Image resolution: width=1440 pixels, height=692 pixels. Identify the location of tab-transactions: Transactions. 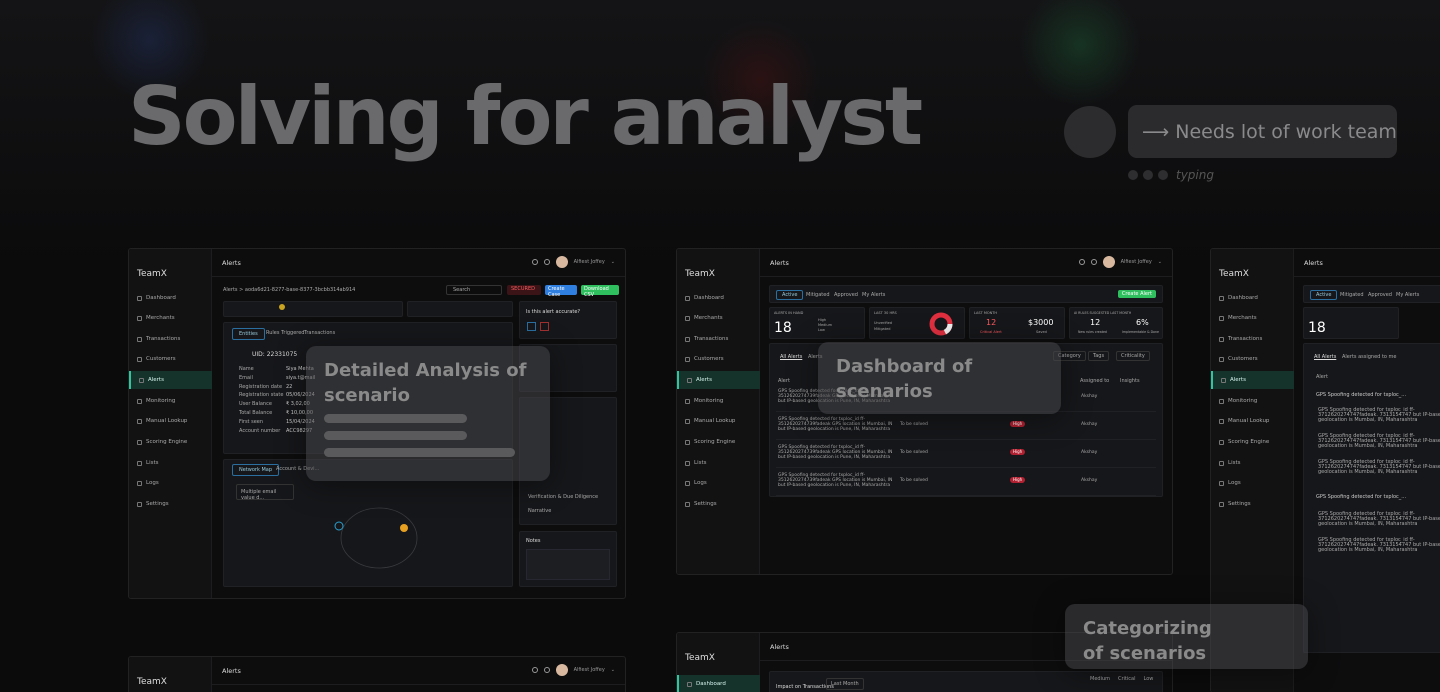
(319, 333).